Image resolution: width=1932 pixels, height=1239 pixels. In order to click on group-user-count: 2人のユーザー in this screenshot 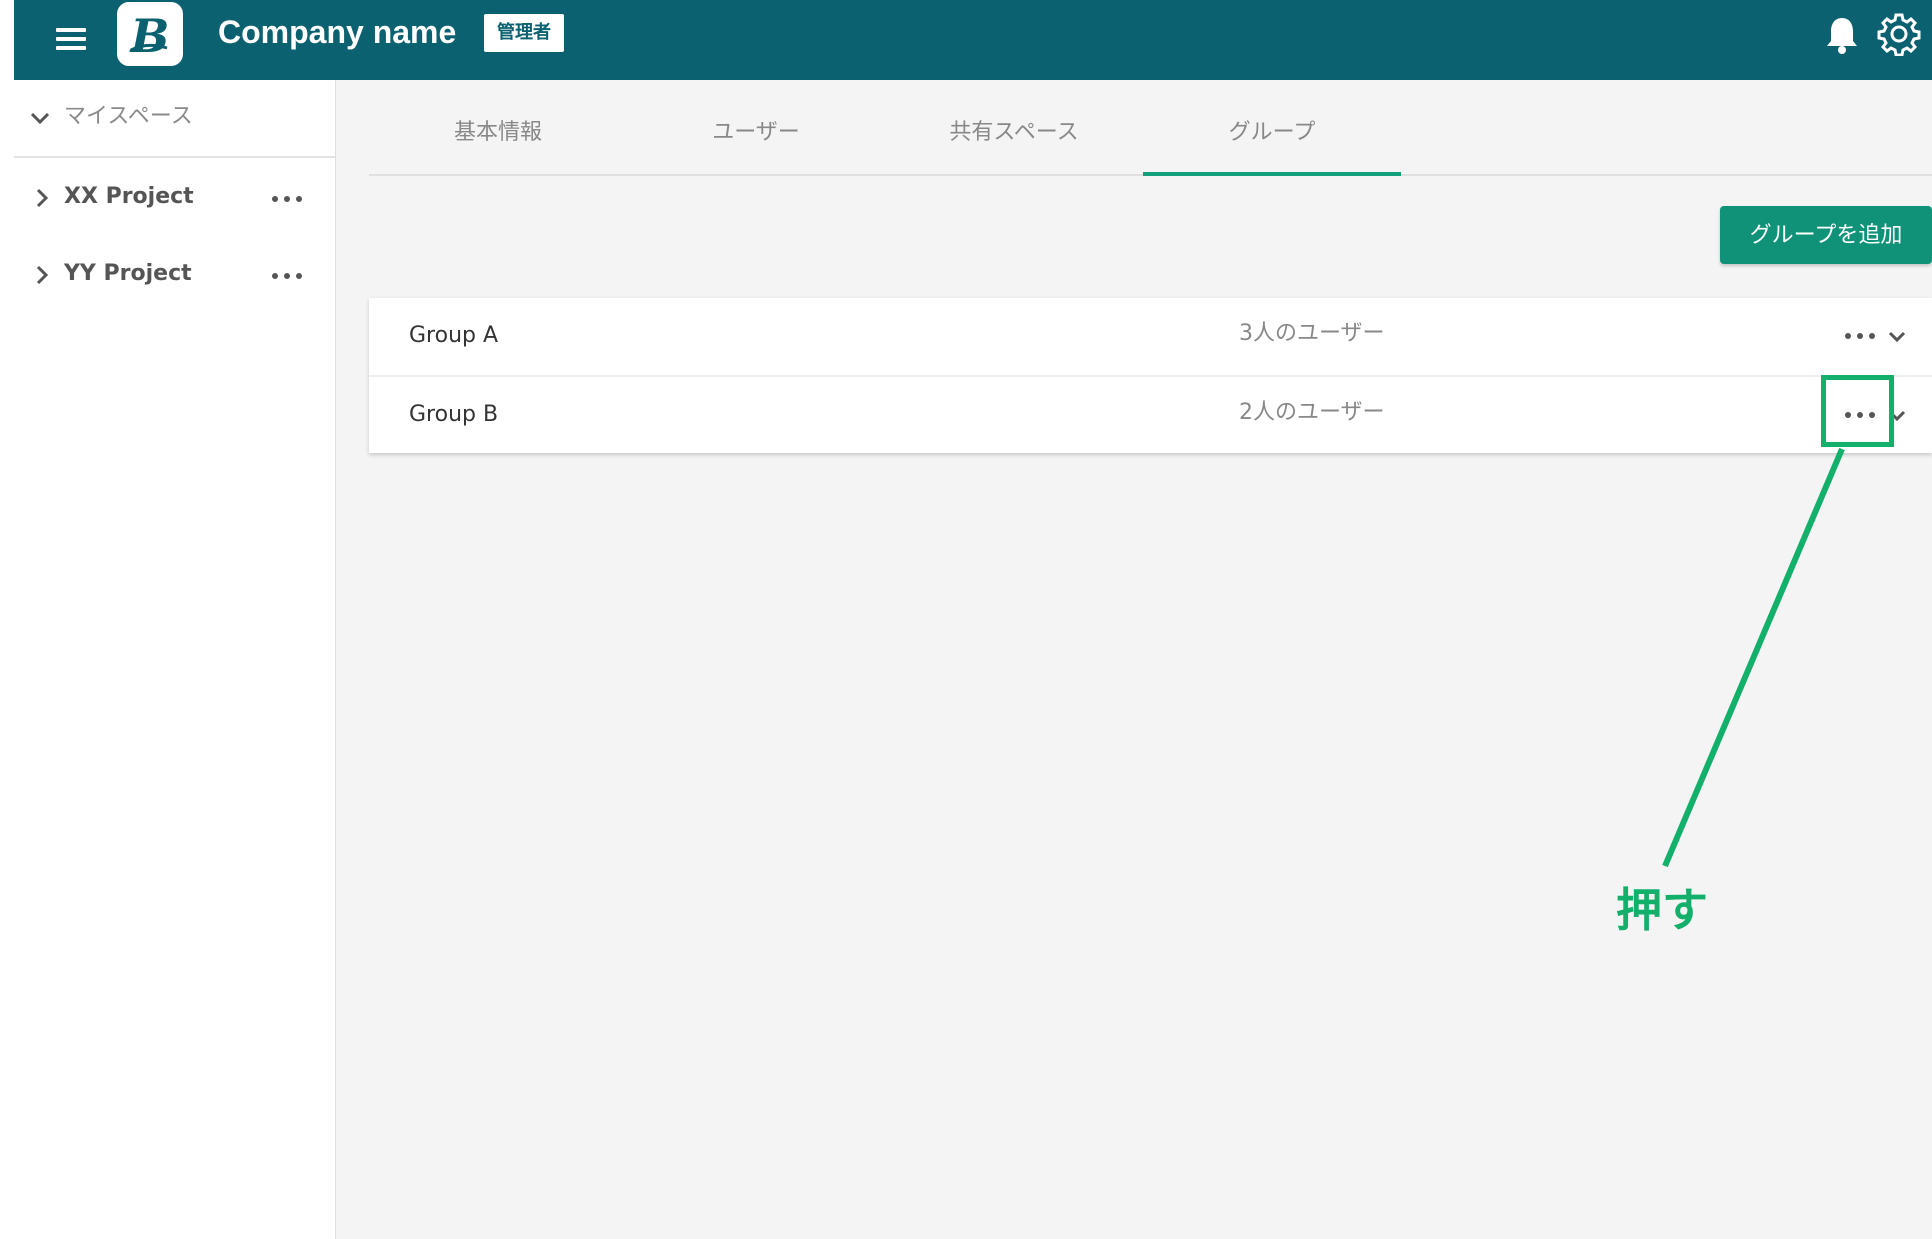, I will do `click(1312, 412)`.